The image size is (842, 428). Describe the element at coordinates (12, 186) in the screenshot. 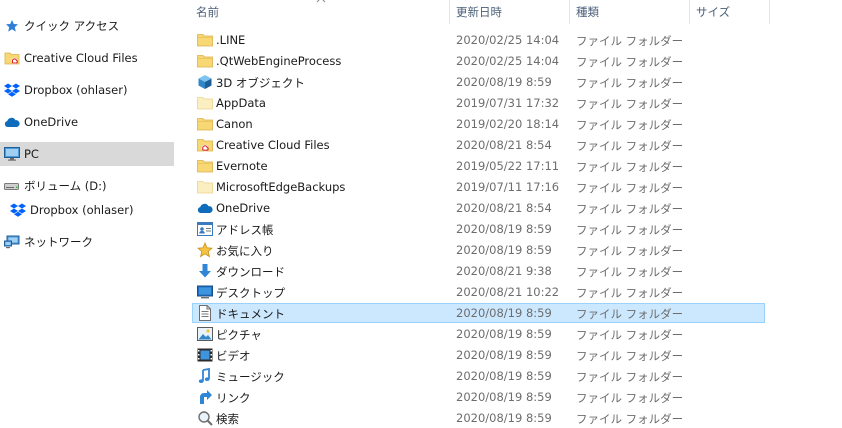

I see `drive-icon` at that location.